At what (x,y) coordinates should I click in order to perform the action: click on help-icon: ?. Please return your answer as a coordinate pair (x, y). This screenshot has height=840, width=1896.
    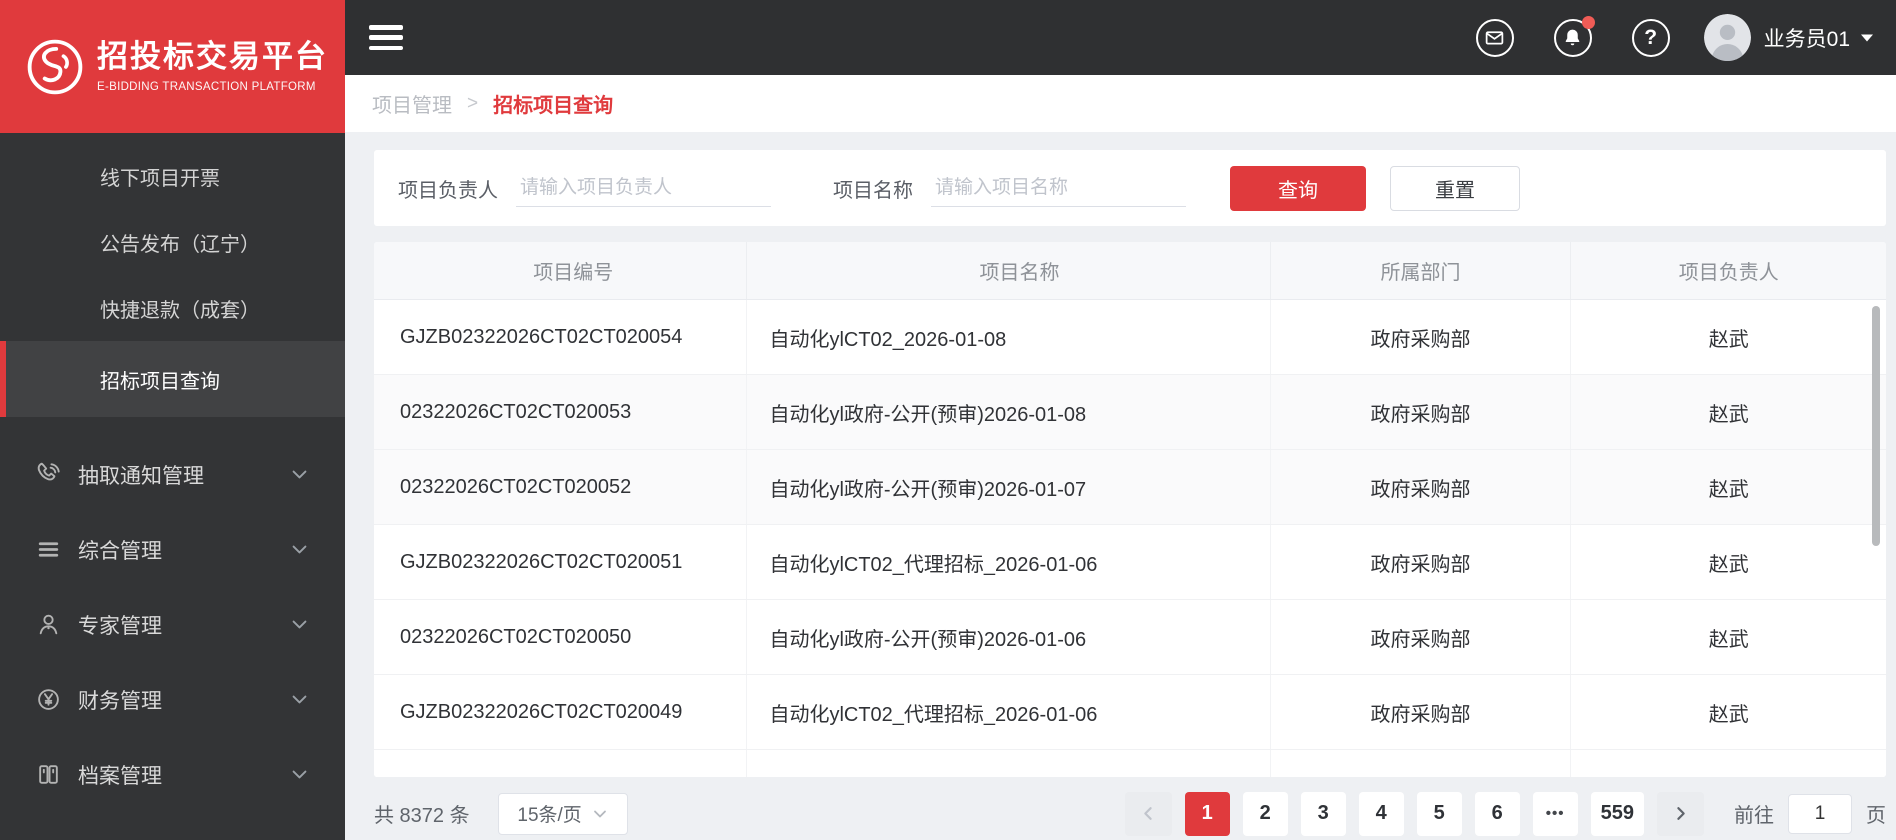
    Looking at the image, I should click on (1650, 37).